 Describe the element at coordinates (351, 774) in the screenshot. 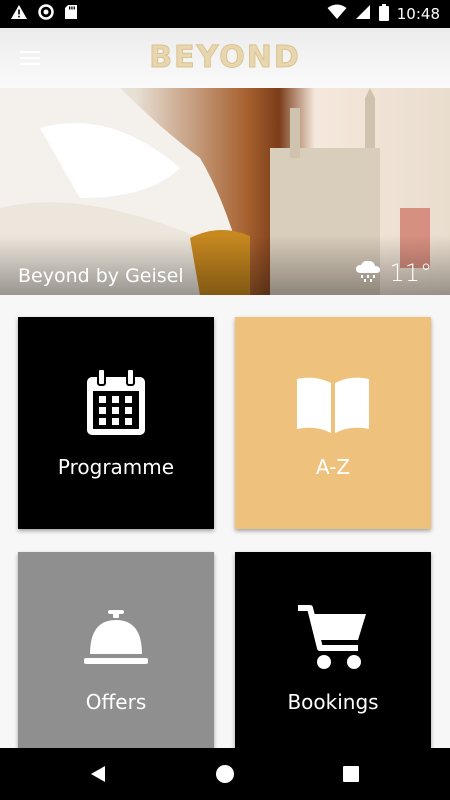

I see `recent-apps-icon` at that location.